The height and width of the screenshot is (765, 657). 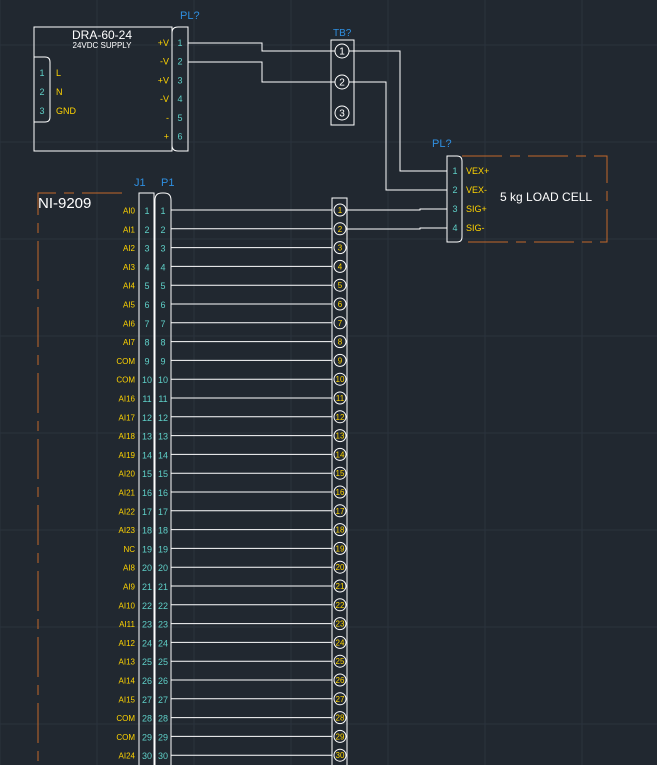 What do you see at coordinates (129, 323) in the screenshot?
I see `ni-pin-label: AI6` at bounding box center [129, 323].